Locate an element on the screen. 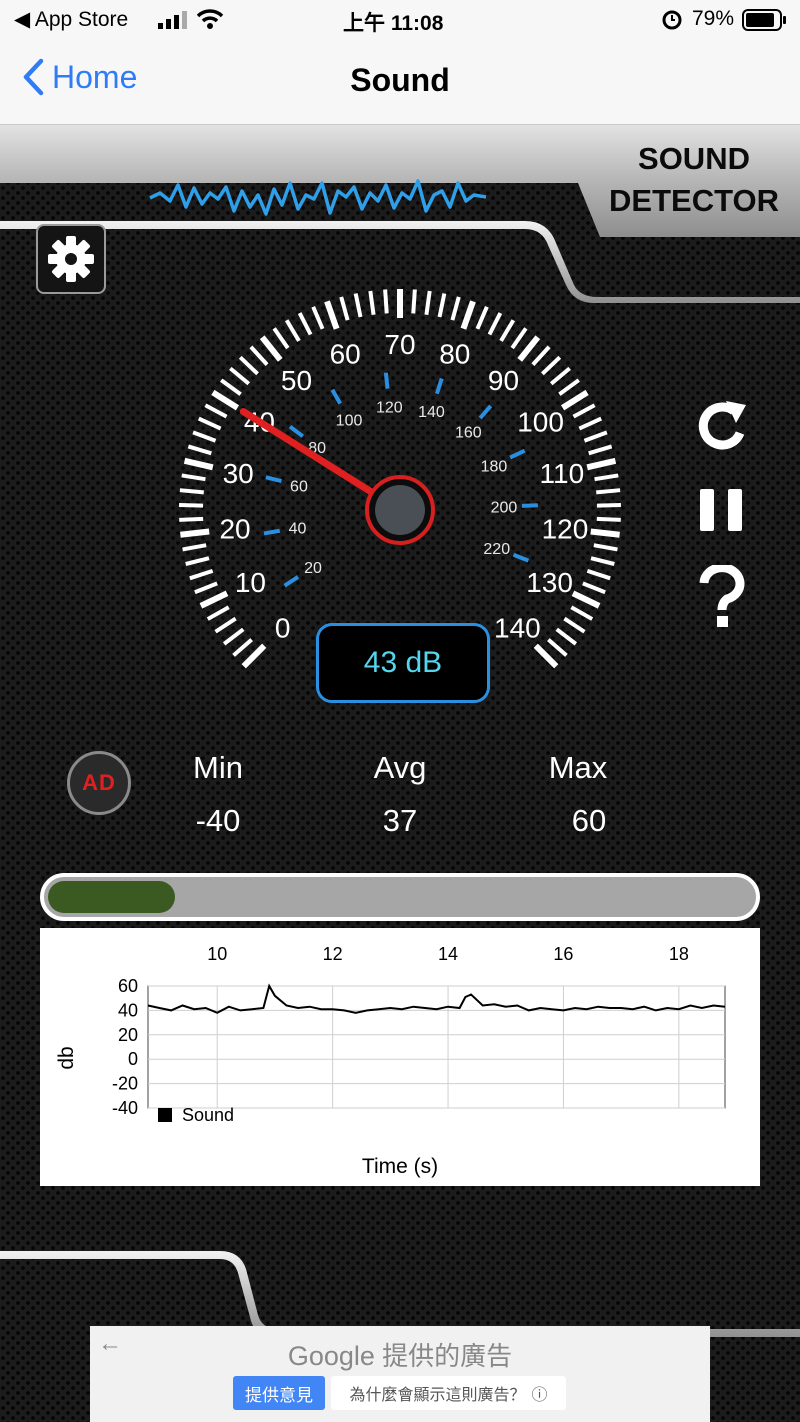 This screenshot has height=1422, width=800. gauge-outer-label: 110 is located at coordinates (562, 473).